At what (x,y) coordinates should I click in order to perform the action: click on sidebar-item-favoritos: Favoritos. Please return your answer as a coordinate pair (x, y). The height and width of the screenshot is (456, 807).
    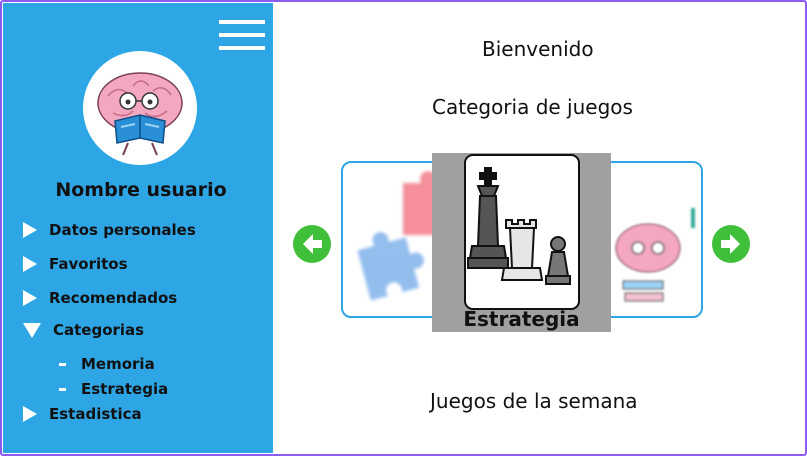
    Looking at the image, I should click on (75, 264).